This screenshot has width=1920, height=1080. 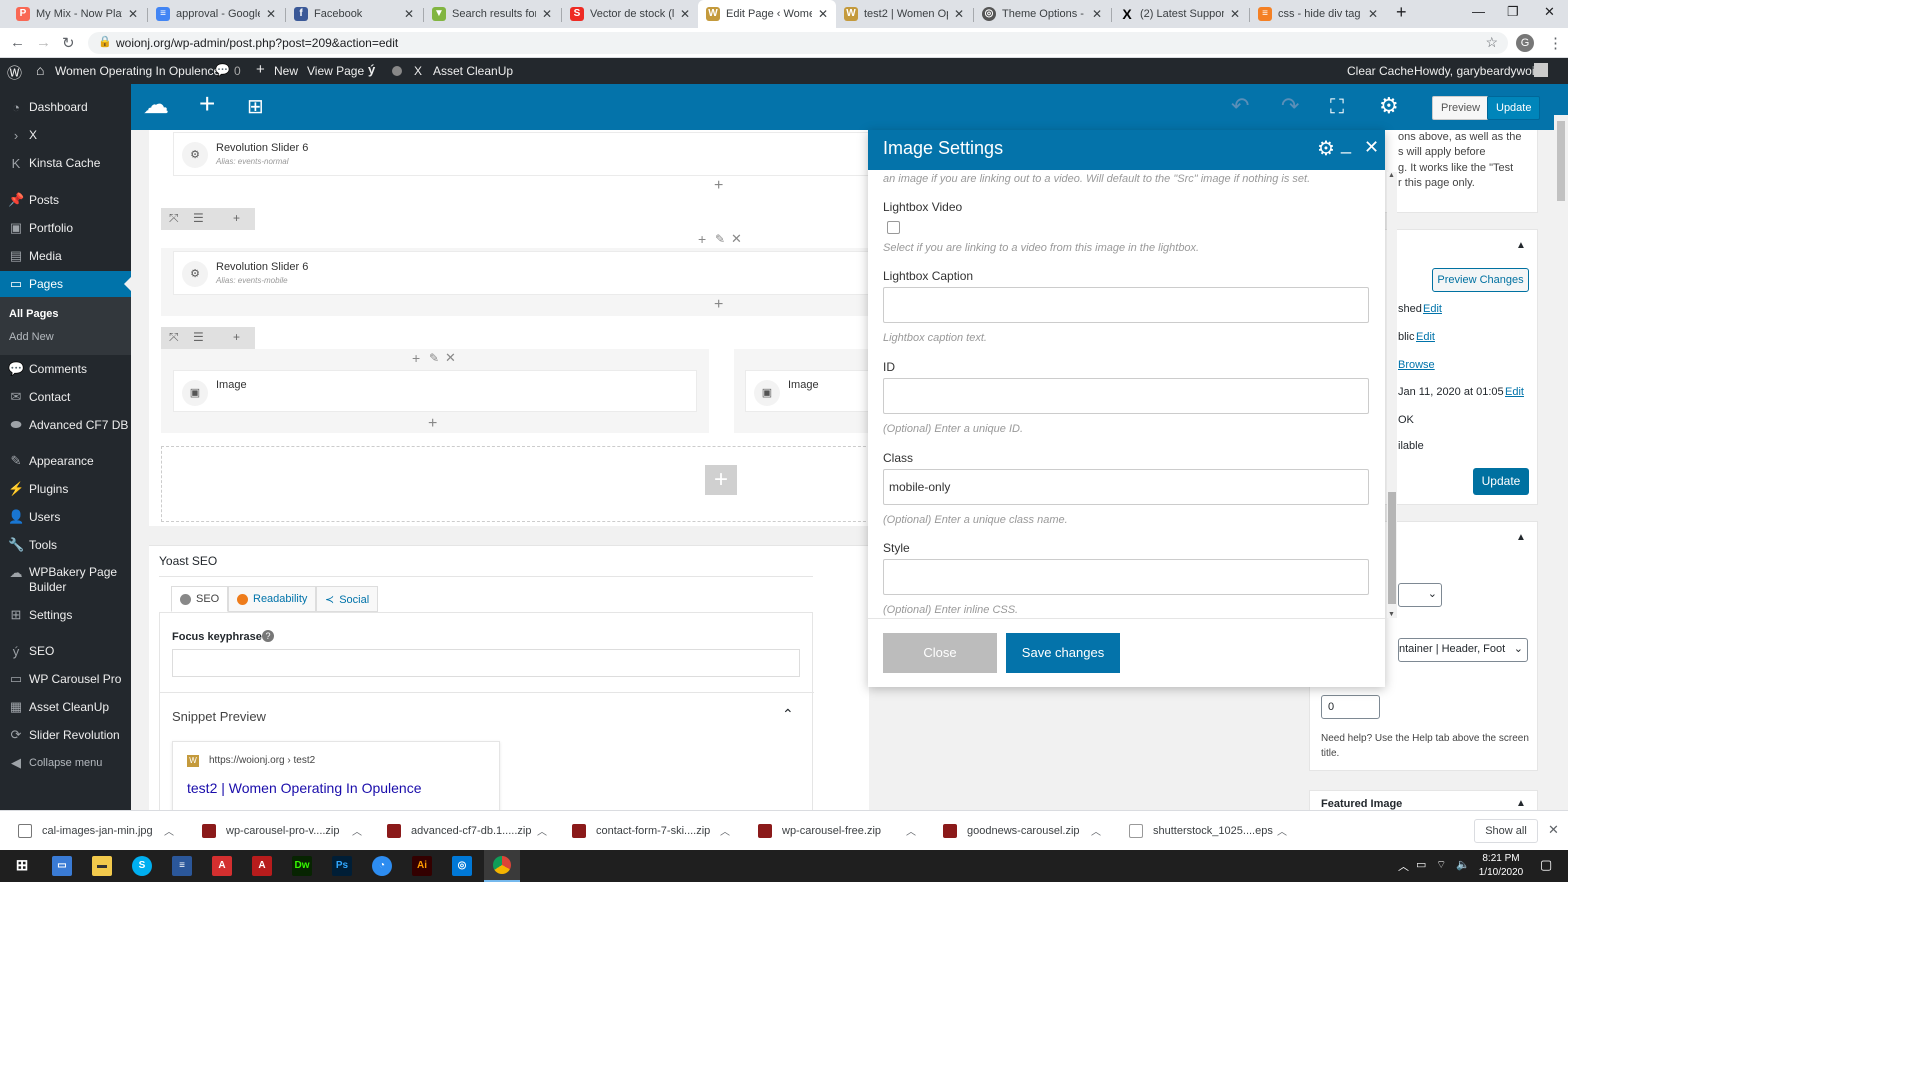 I want to click on chat-app-icon: ◔, so click(x=382, y=866).